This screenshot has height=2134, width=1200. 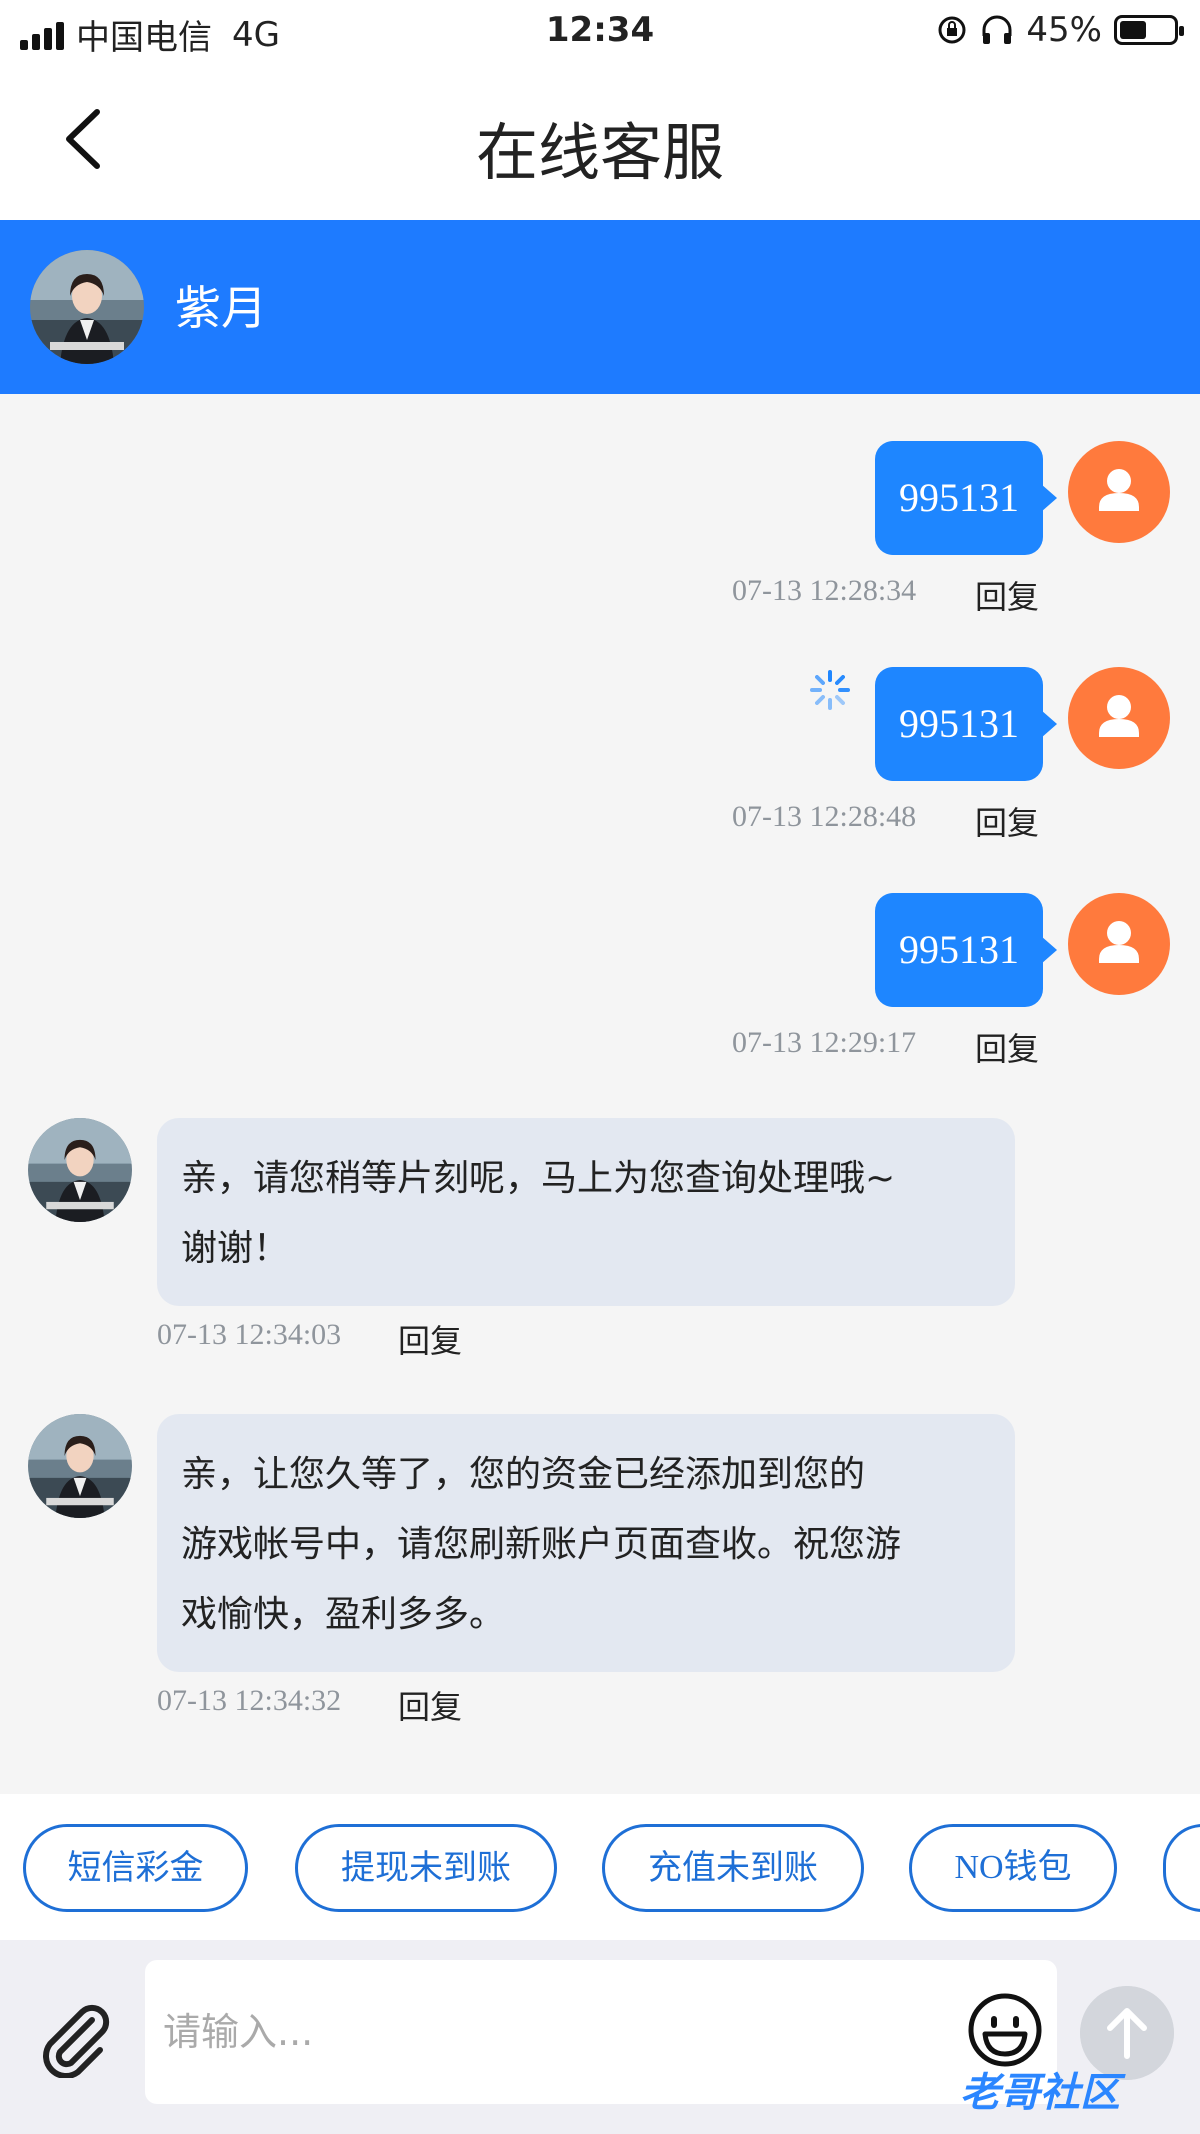 I want to click on status-bar: 中国电信 4G 12:34 45%, so click(x=600, y=31).